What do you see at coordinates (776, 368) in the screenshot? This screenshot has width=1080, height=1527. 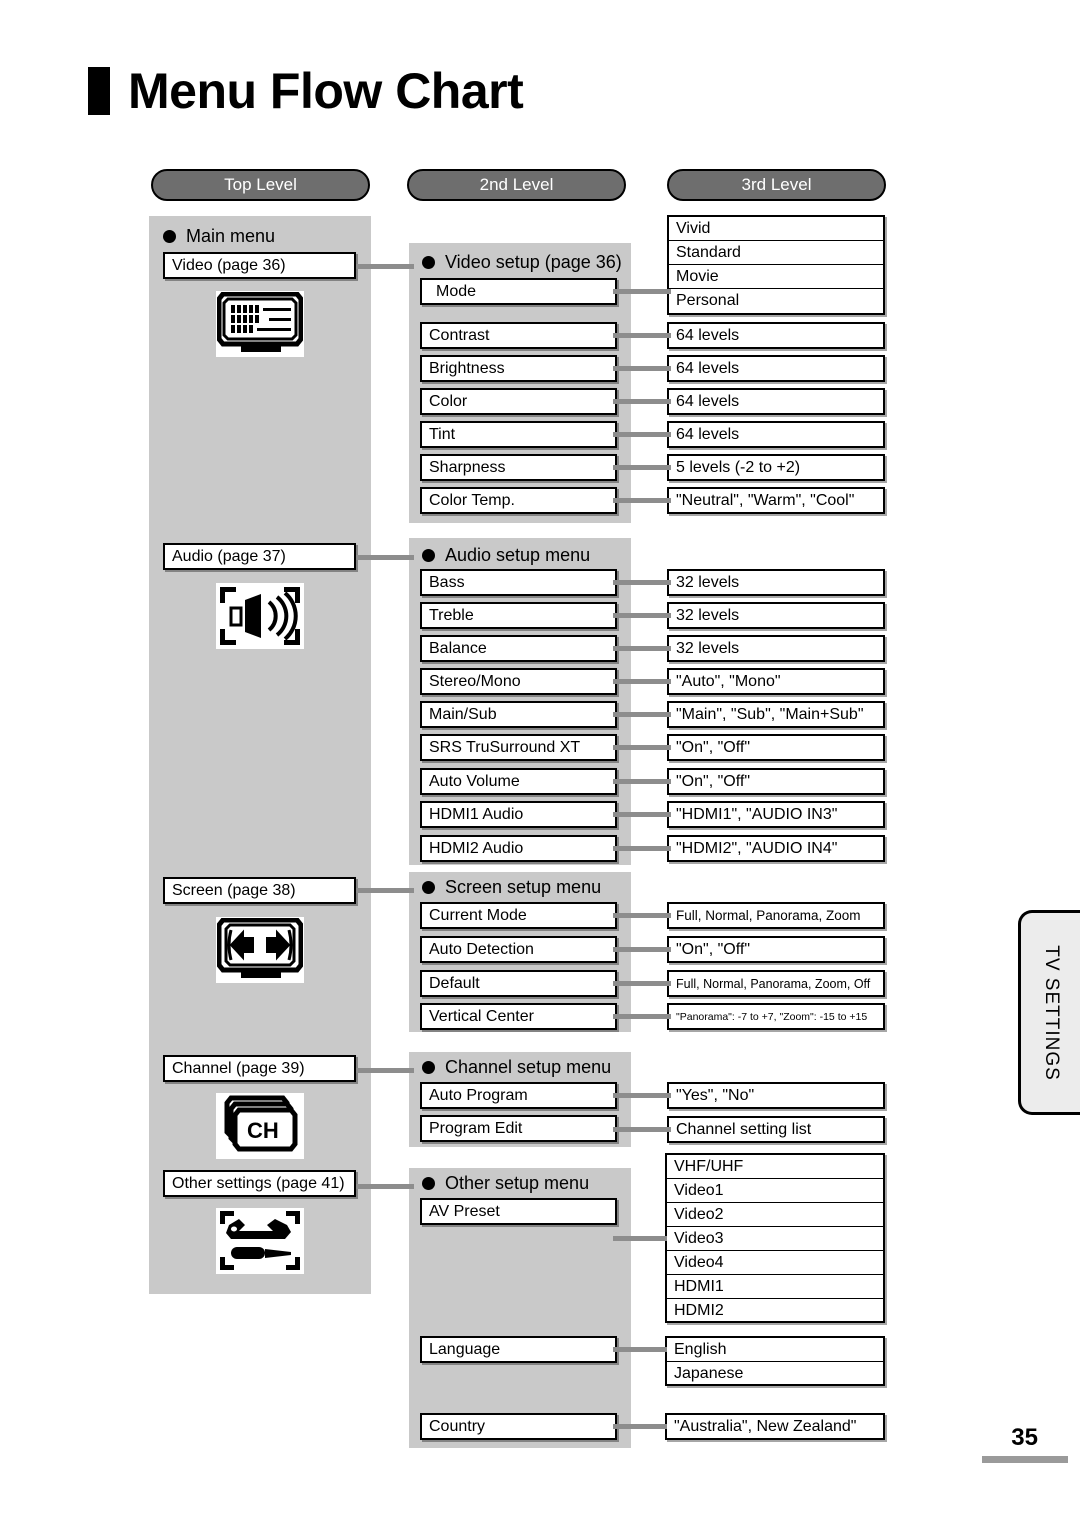 I see `video-value-brightness: 64 levels` at bounding box center [776, 368].